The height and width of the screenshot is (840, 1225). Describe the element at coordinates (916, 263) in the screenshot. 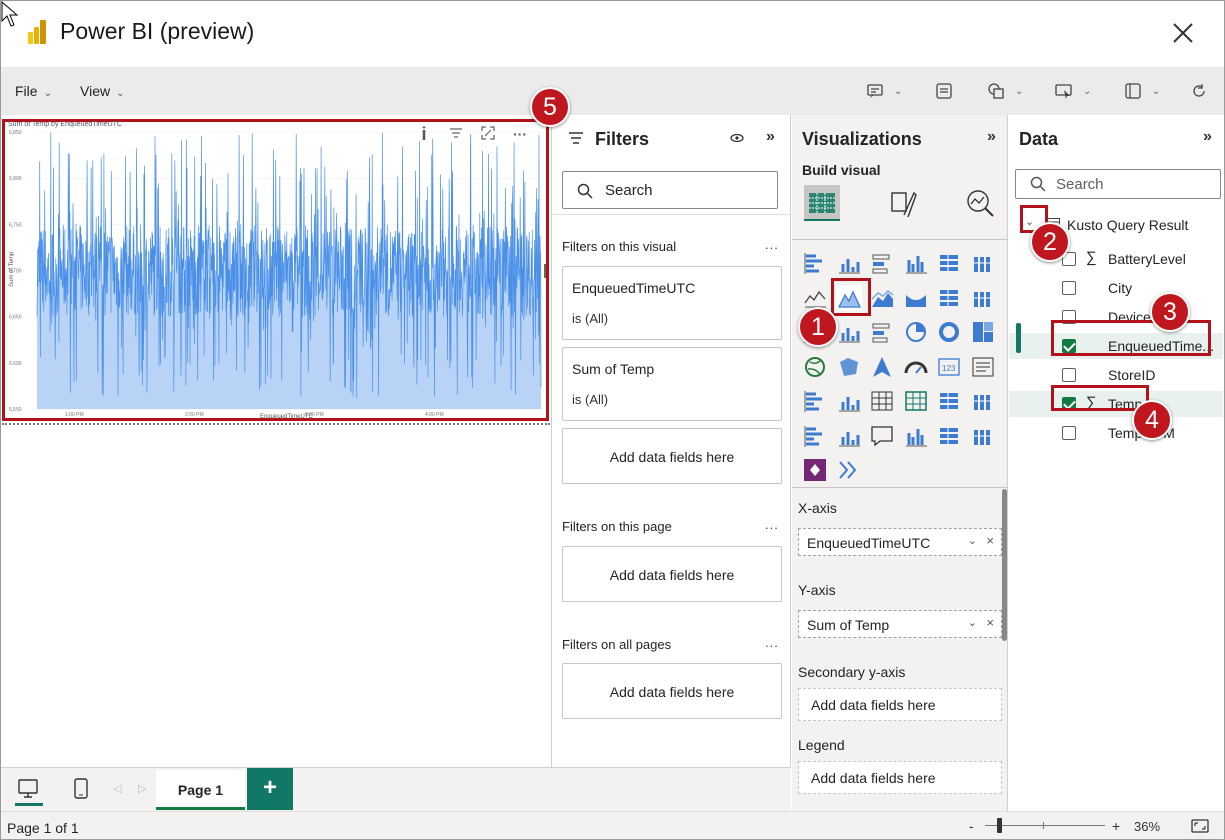

I see `viz-type-clustered-column` at that location.